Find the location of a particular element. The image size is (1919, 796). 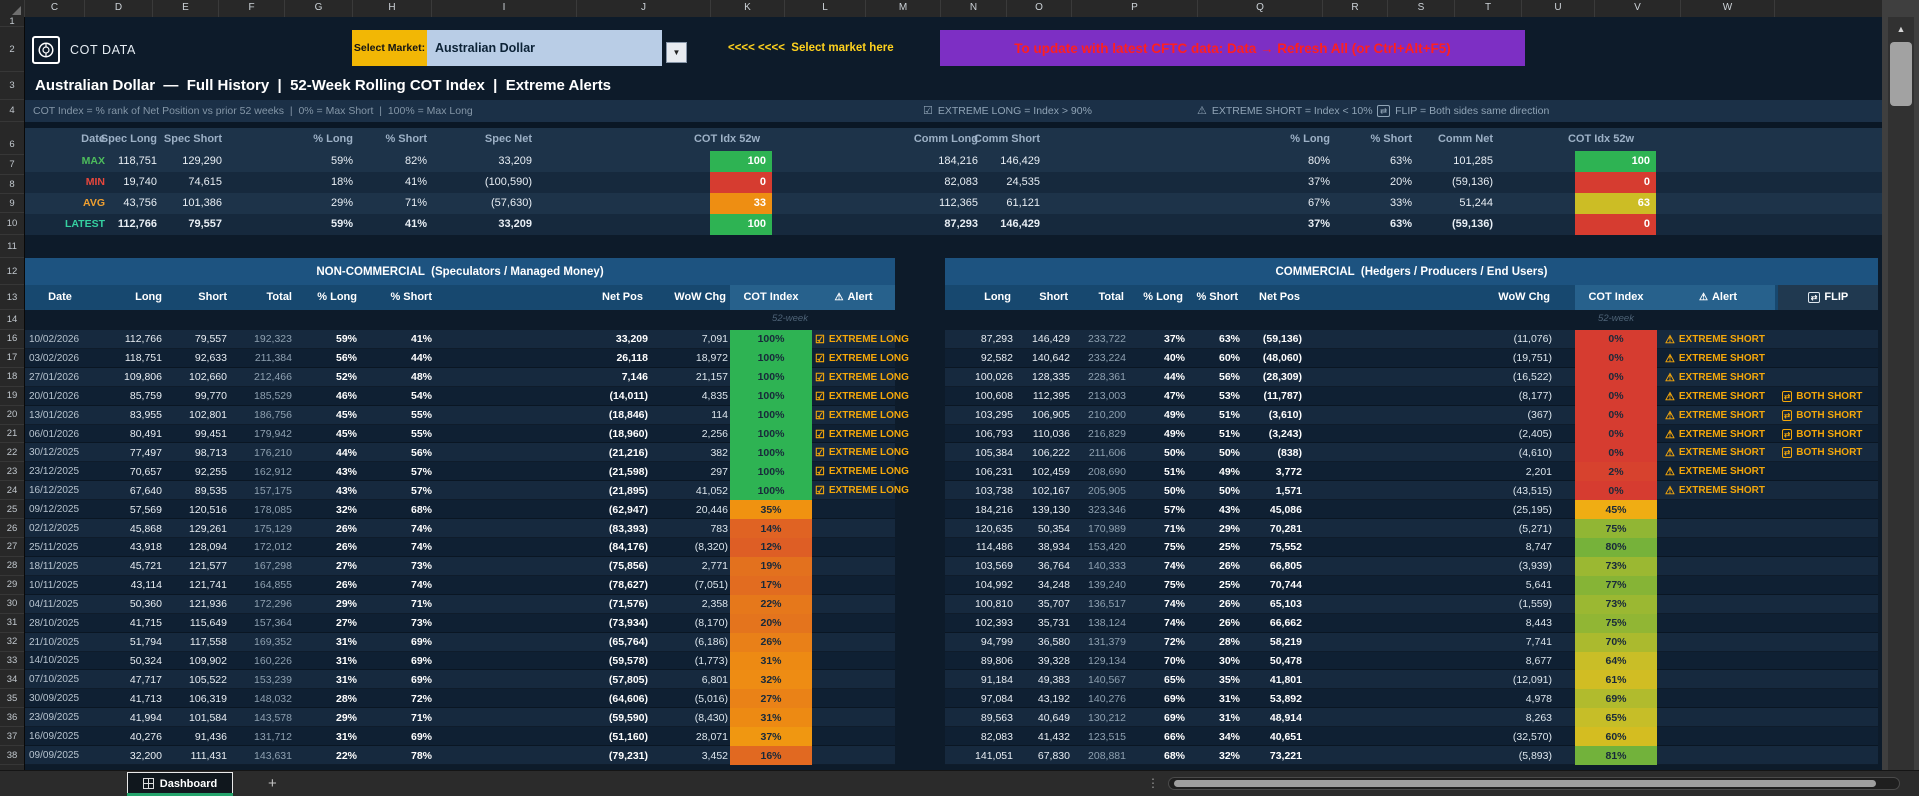

cell: (8,177) is located at coordinates (1427, 396).